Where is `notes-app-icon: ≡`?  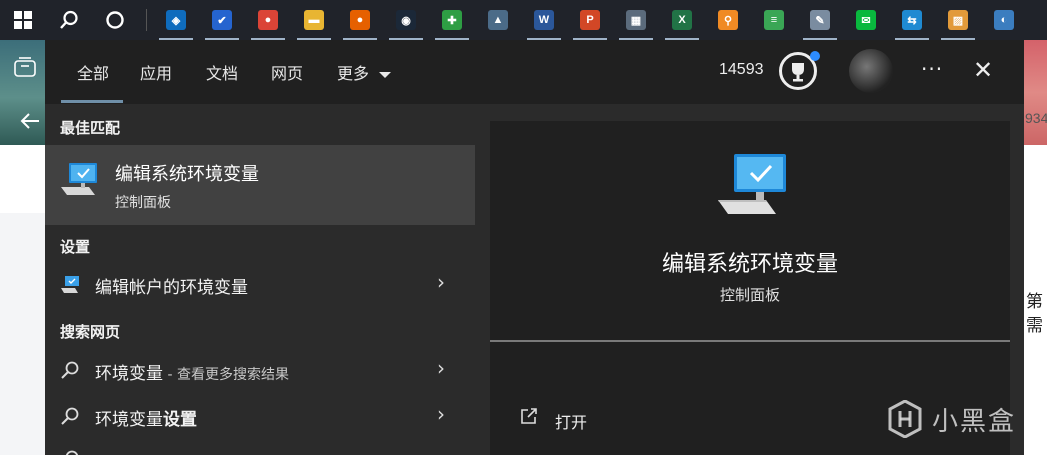 notes-app-icon: ≡ is located at coordinates (774, 20).